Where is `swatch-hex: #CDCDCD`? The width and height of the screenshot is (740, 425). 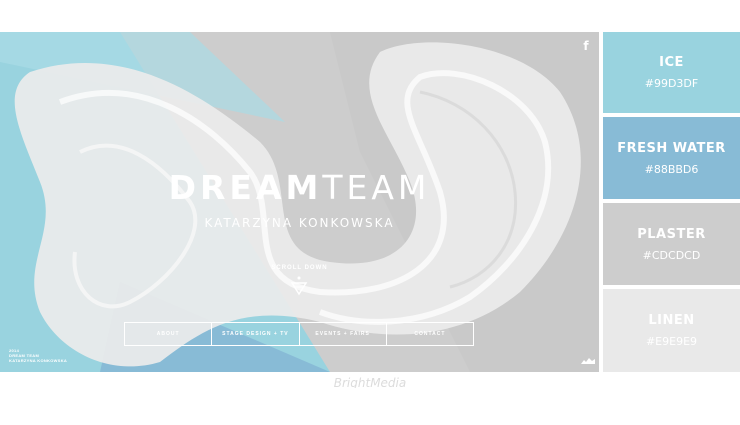 swatch-hex: #CDCDCD is located at coordinates (671, 255).